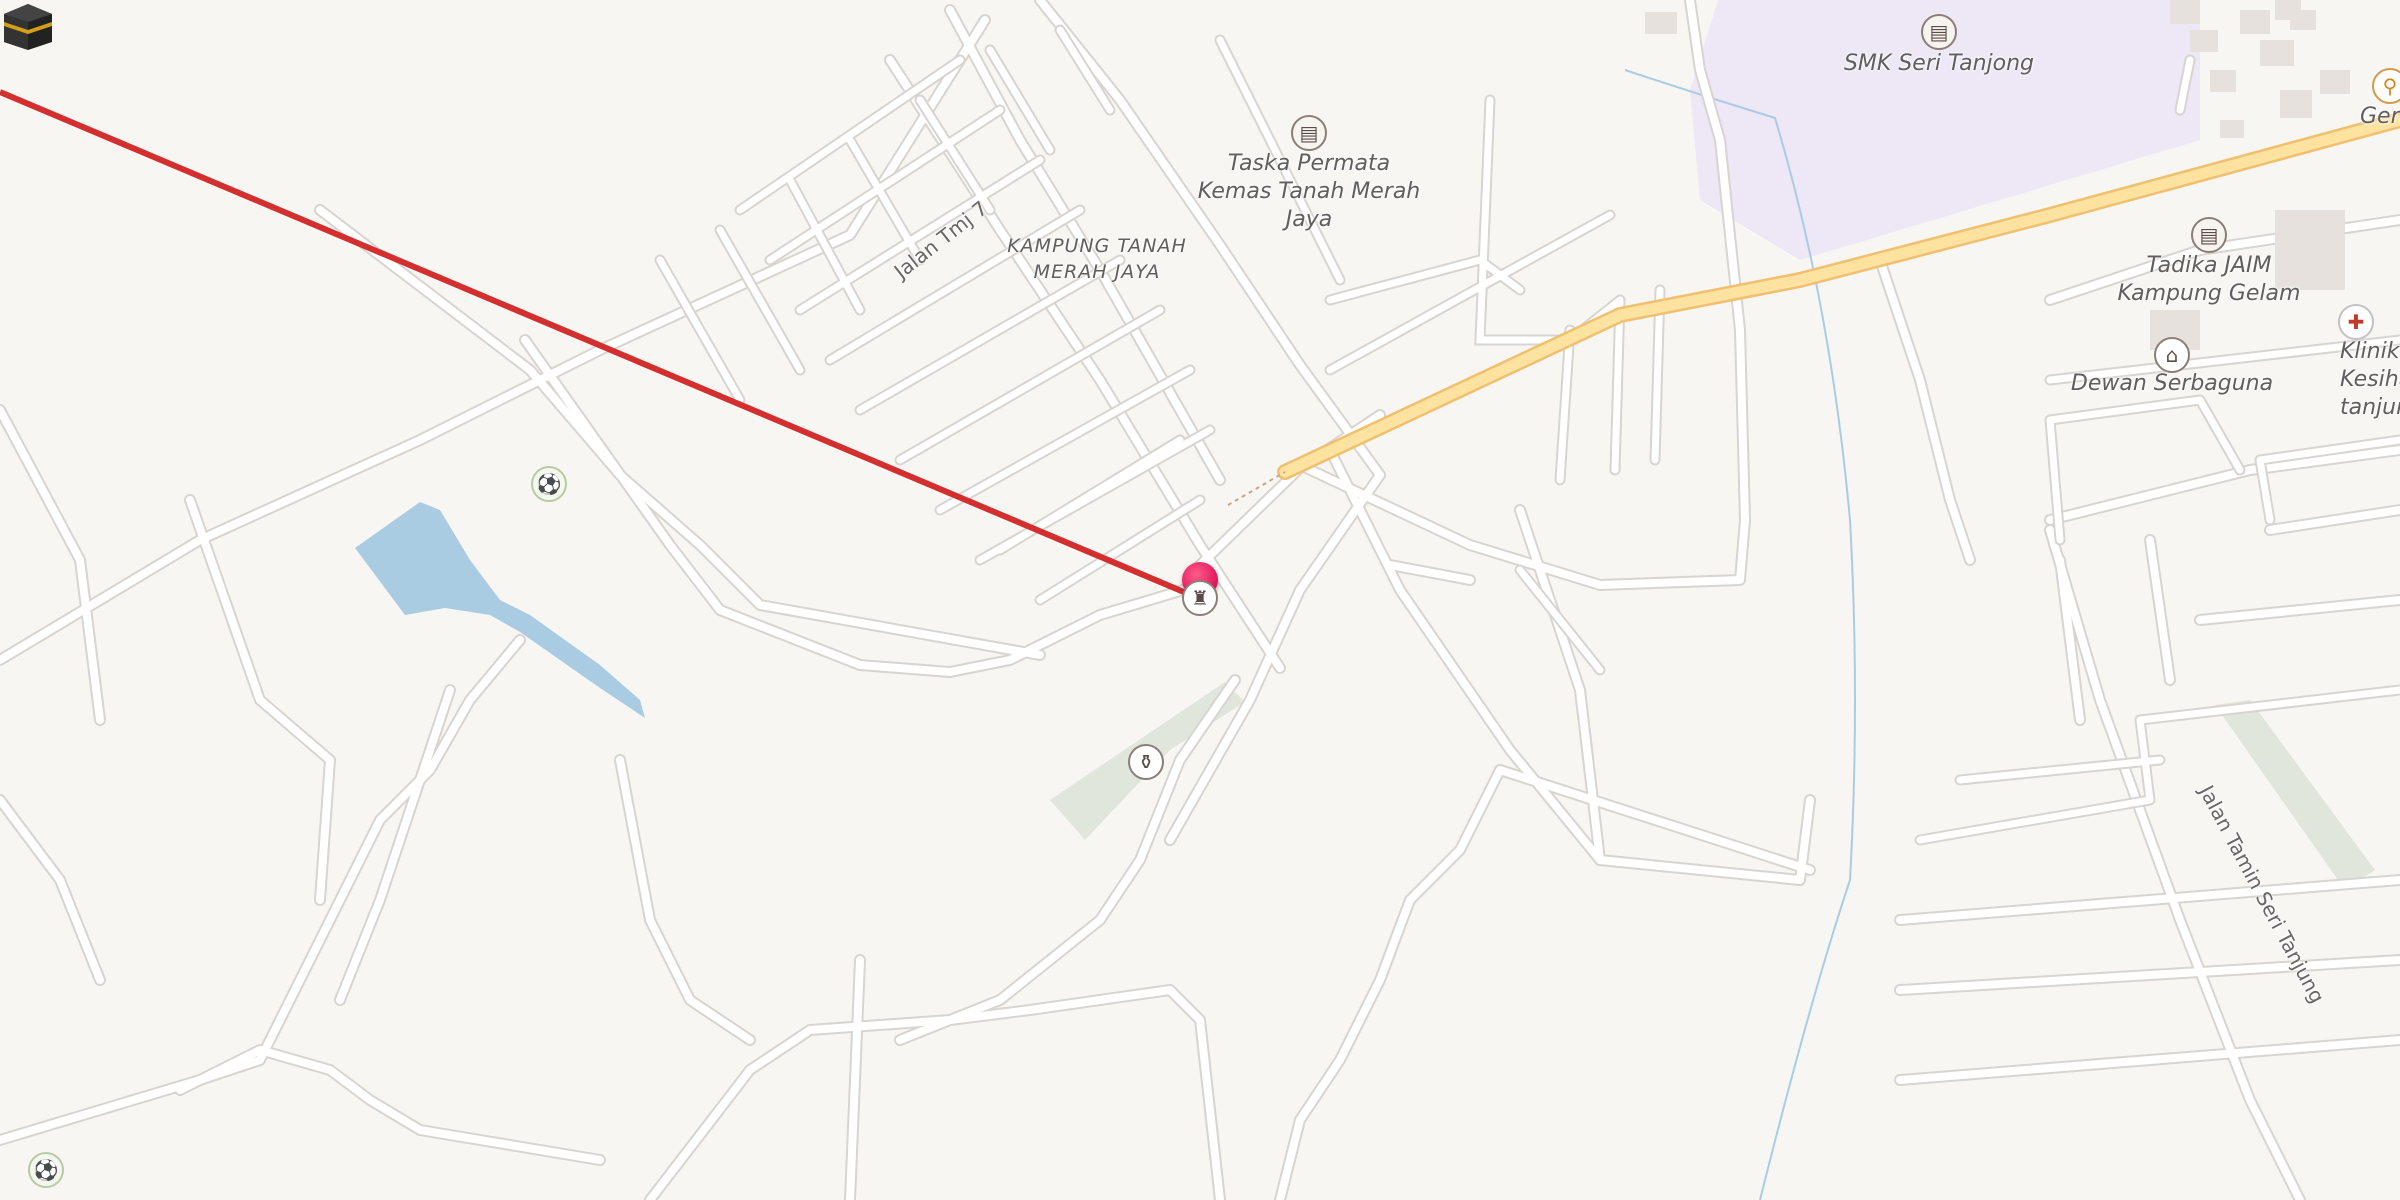  What do you see at coordinates (1309, 191) in the screenshot?
I see `label-taska: Taska Permata Kemas Tanah Merah Jaya` at bounding box center [1309, 191].